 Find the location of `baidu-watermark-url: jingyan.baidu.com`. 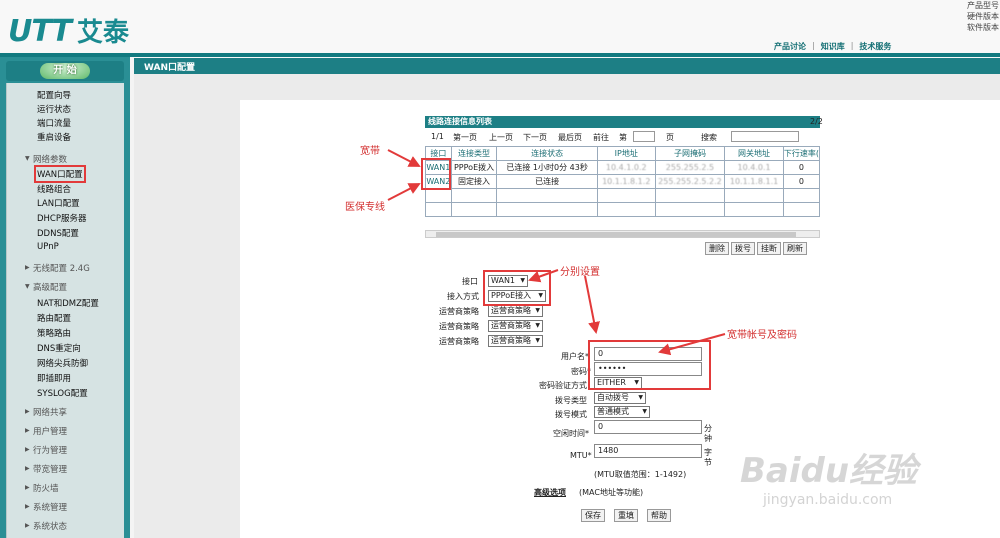

baidu-watermark-url: jingyan.baidu.com is located at coordinates (828, 500).